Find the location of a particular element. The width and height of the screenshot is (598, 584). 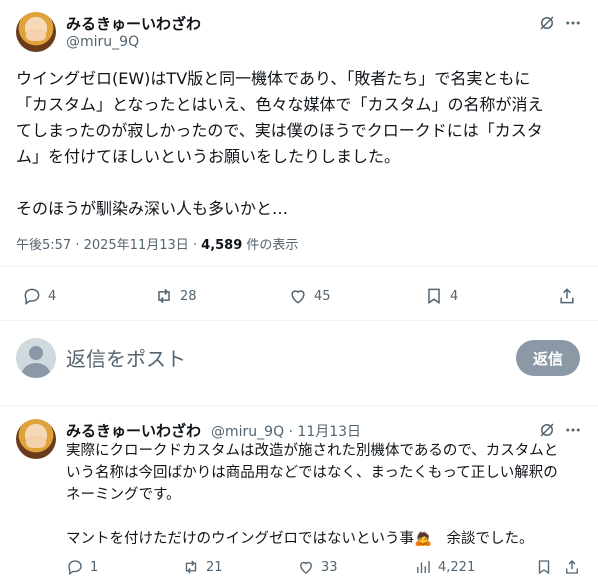

author-avatar is located at coordinates (36, 32).